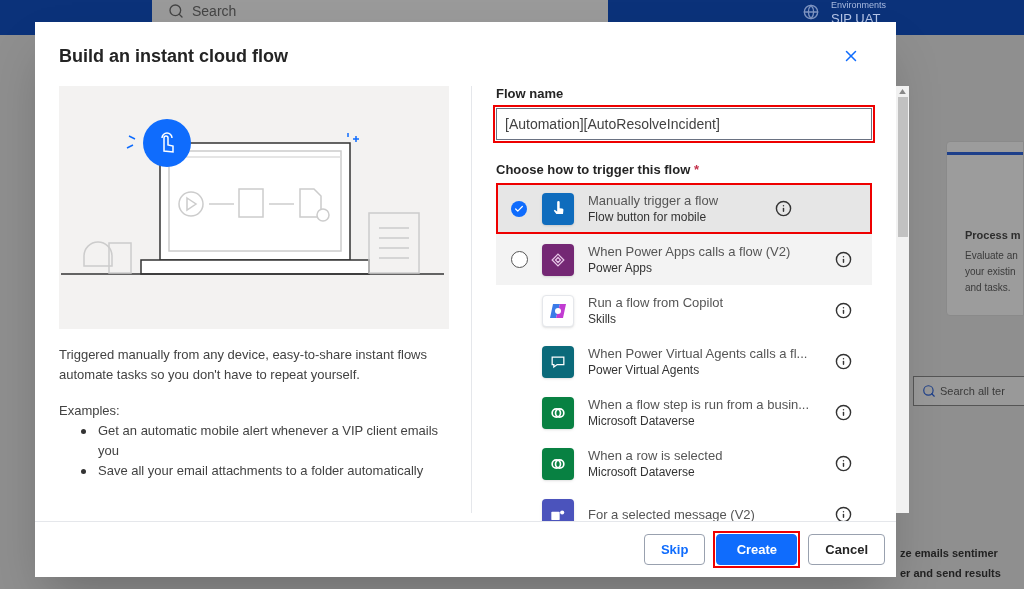 The width and height of the screenshot is (1024, 589). Describe the element at coordinates (648, 217) in the screenshot. I see `trigger-subtitle: Flow button for mobile` at that location.